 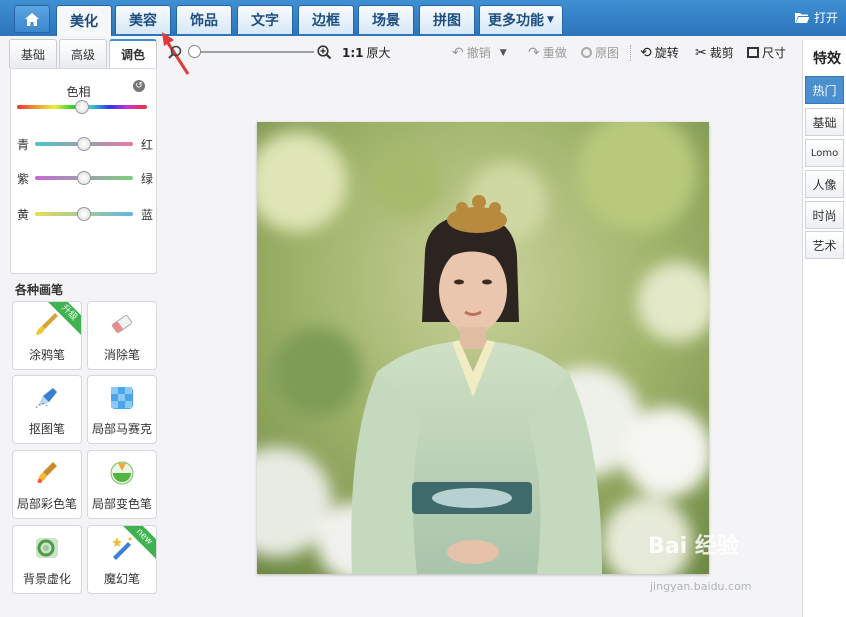 I want to click on cutout-pen-icon, so click(x=47, y=398).